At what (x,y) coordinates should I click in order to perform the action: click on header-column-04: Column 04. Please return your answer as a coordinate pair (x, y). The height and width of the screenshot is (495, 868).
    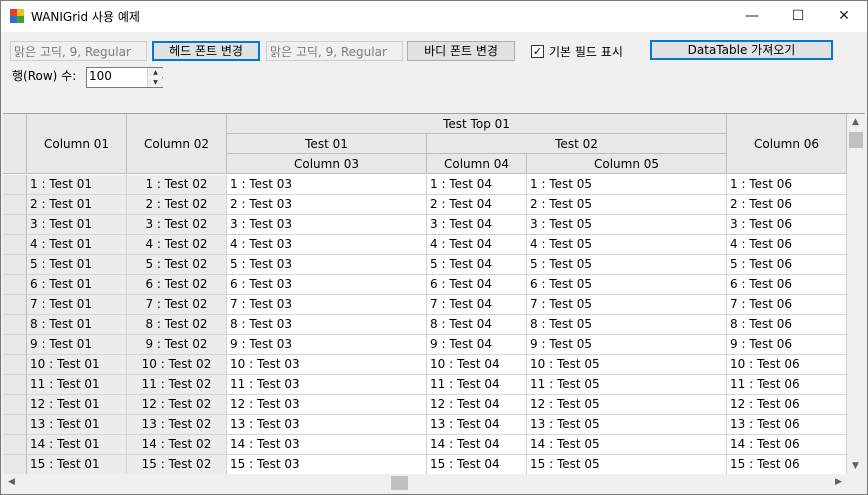
    Looking at the image, I should click on (477, 164).